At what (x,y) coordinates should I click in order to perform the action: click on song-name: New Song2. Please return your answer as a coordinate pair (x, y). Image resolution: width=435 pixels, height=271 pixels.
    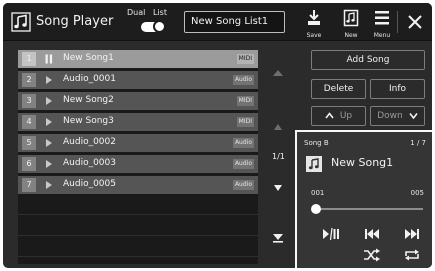
    Looking at the image, I should click on (88, 100).